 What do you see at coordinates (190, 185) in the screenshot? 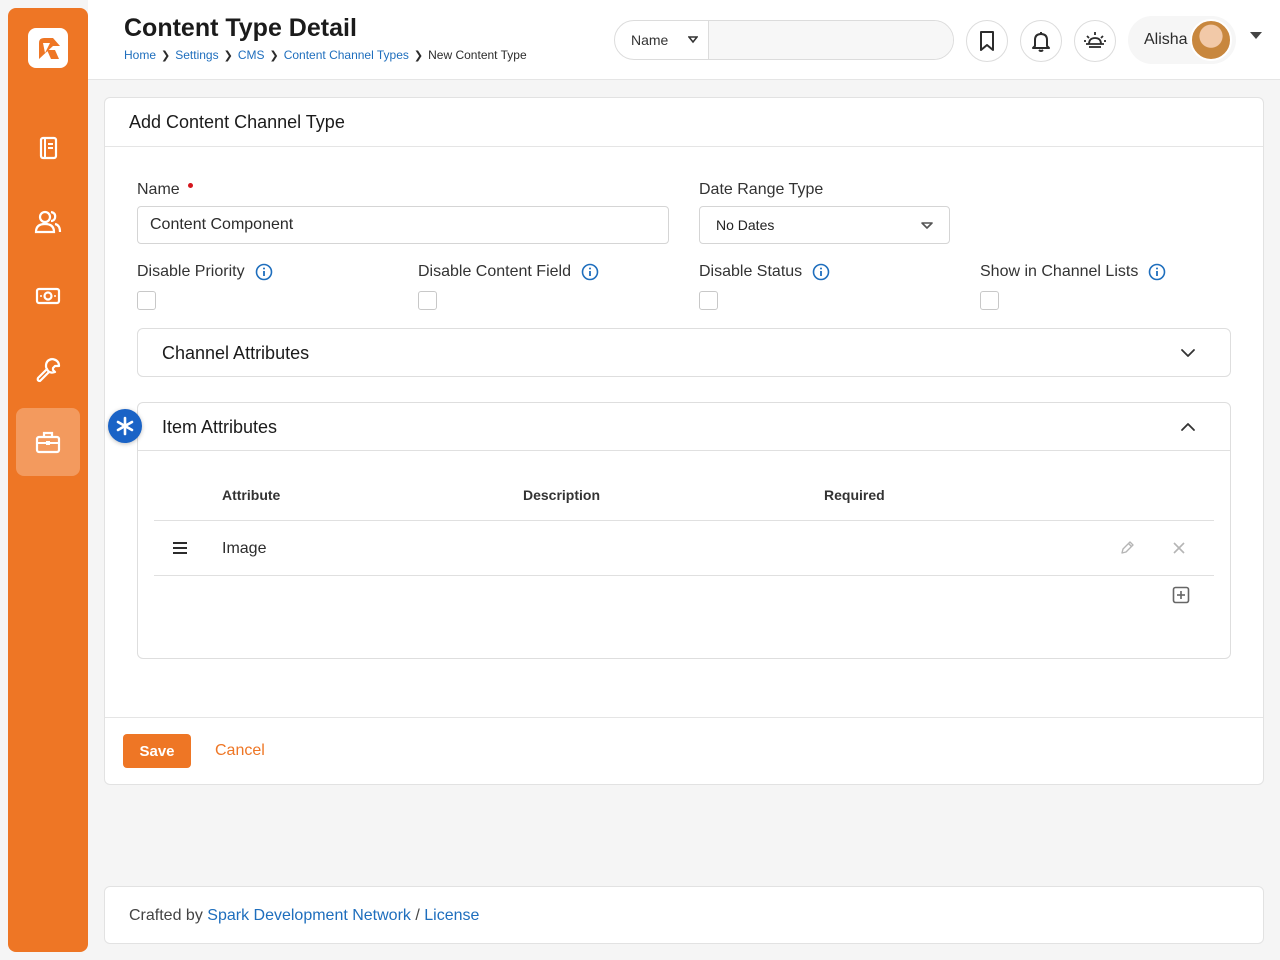
I see `required-indicator` at bounding box center [190, 185].